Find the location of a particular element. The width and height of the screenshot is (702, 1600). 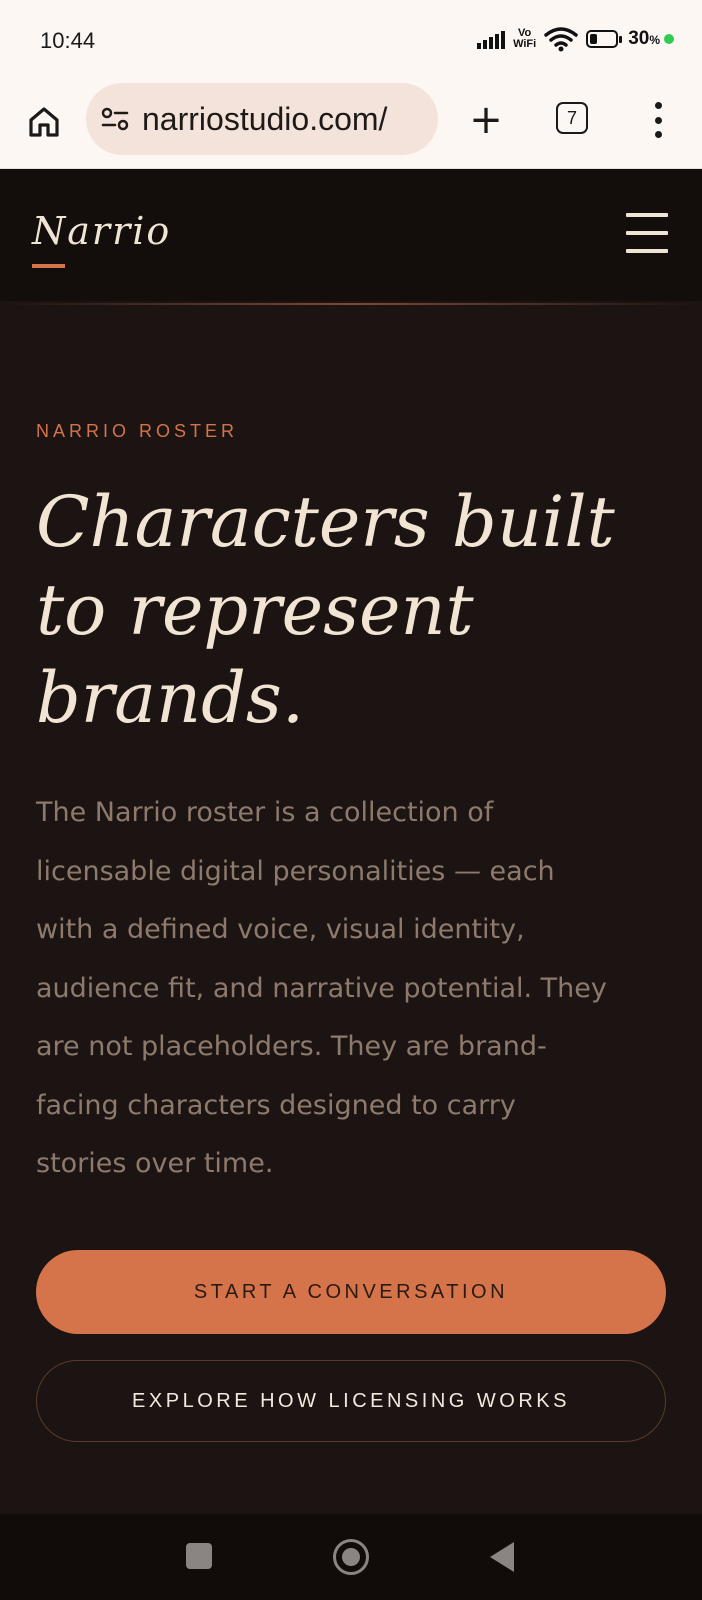

start-conversation-button: START A CONVERSATION is located at coordinates (351, 1292).